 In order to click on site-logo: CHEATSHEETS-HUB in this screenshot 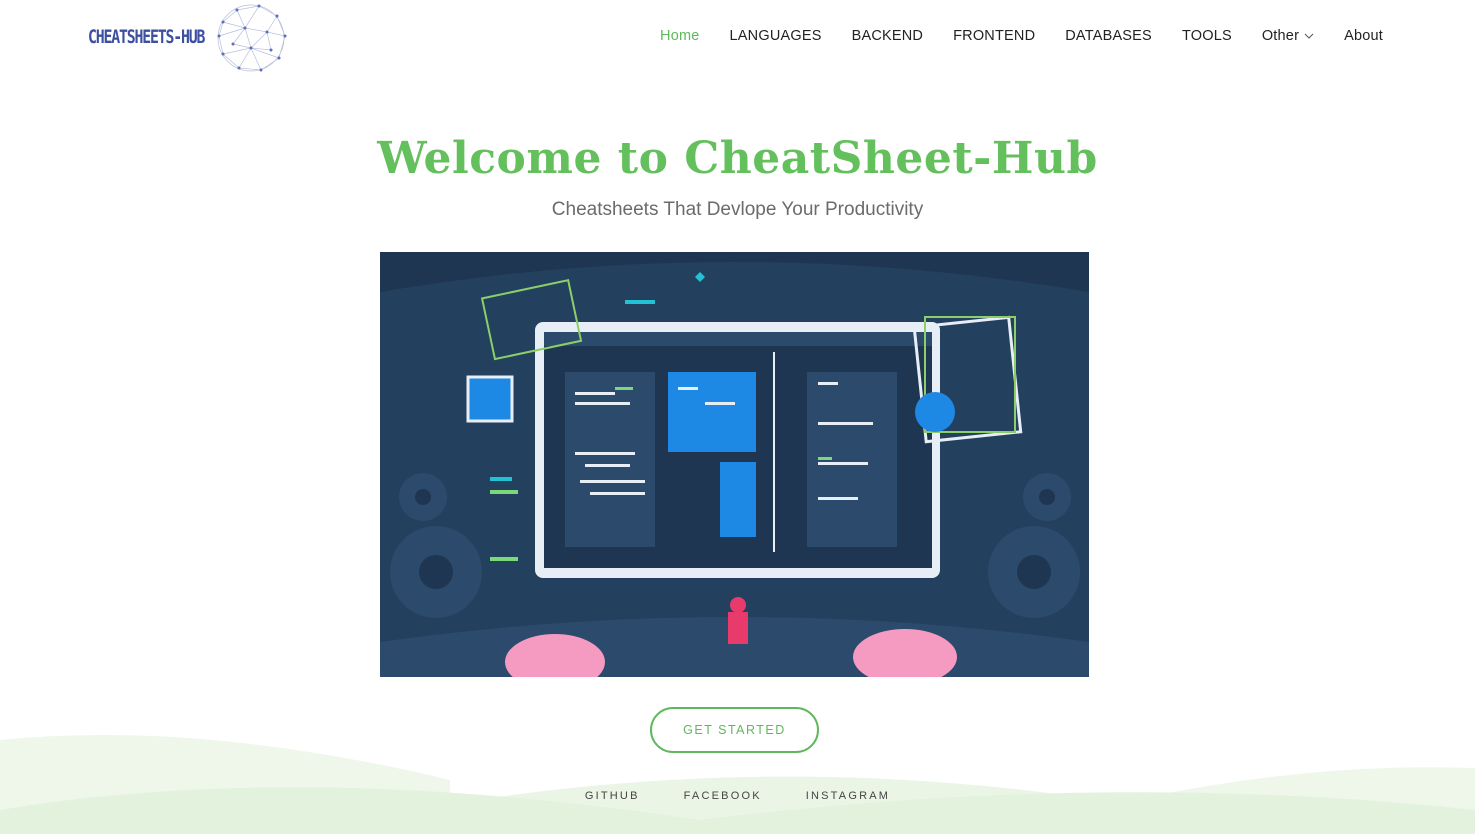, I will do `click(188, 37)`.